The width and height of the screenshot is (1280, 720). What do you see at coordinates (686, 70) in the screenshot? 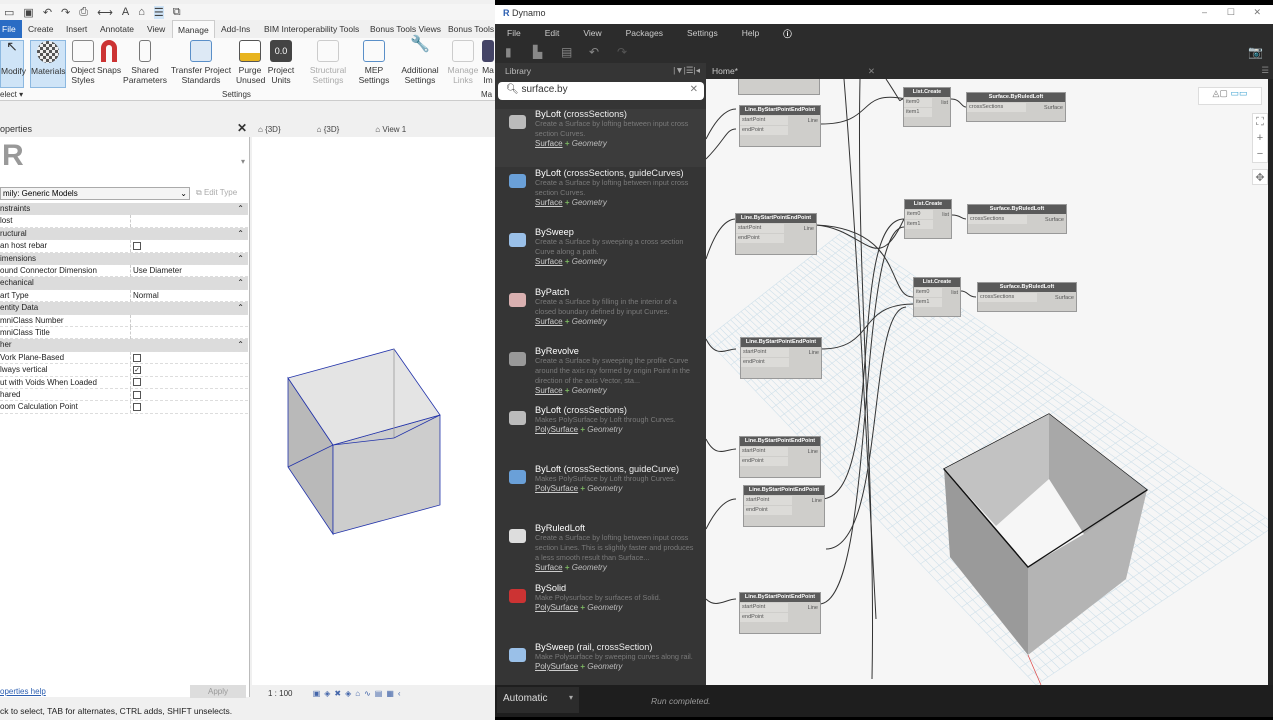
I see `library-view-icons: |▼|☰|◂` at bounding box center [686, 70].